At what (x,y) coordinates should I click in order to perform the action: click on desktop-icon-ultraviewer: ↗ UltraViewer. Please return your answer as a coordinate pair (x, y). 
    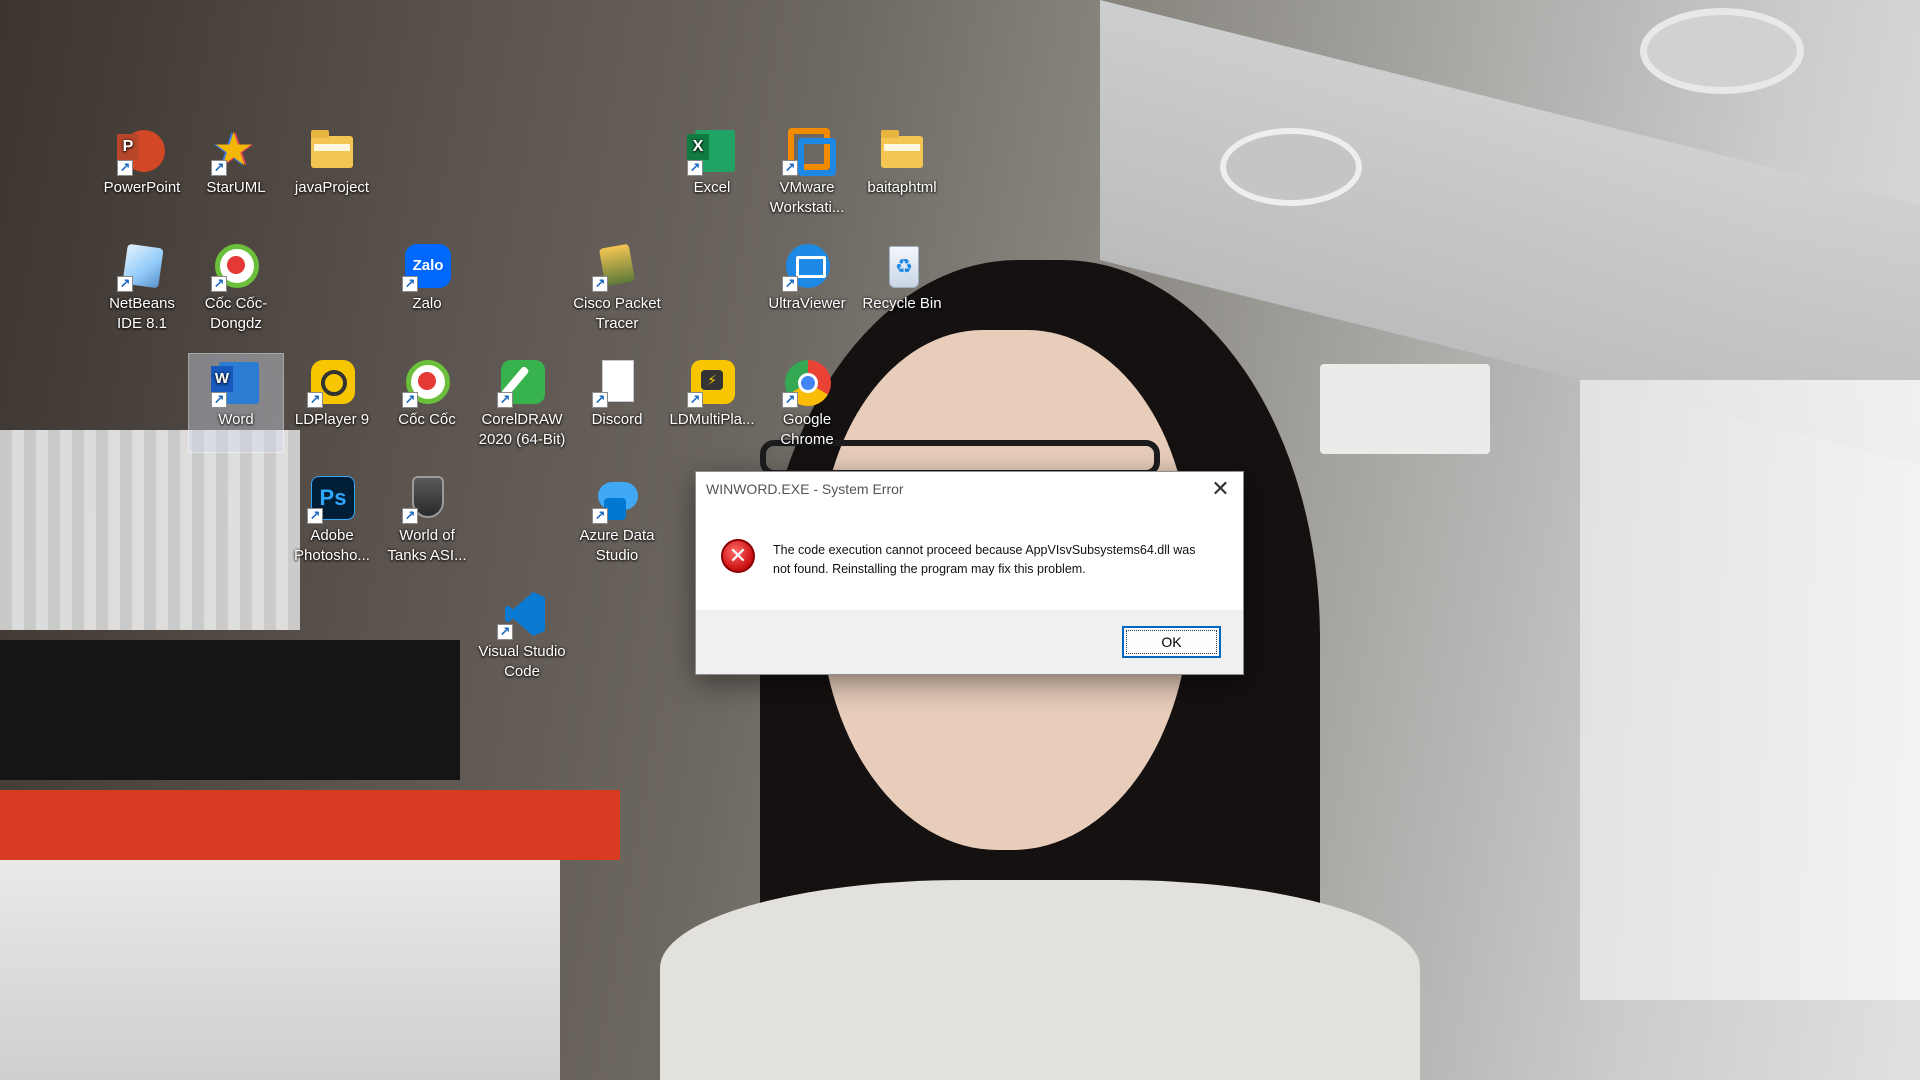
    Looking at the image, I should click on (807, 287).